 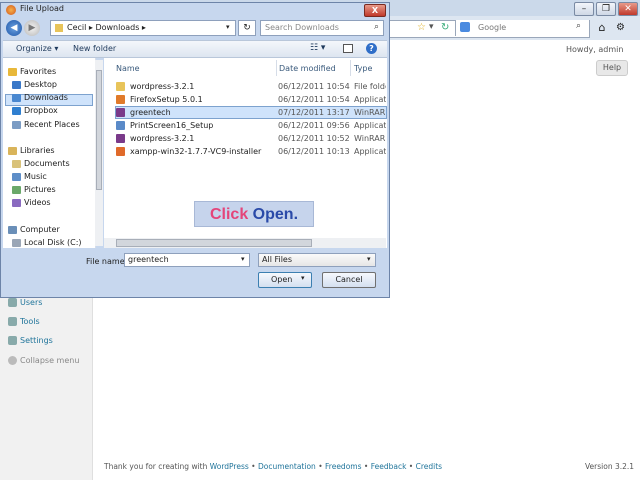 What do you see at coordinates (606, 9) in the screenshot?
I see `maximize-button: ❐` at bounding box center [606, 9].